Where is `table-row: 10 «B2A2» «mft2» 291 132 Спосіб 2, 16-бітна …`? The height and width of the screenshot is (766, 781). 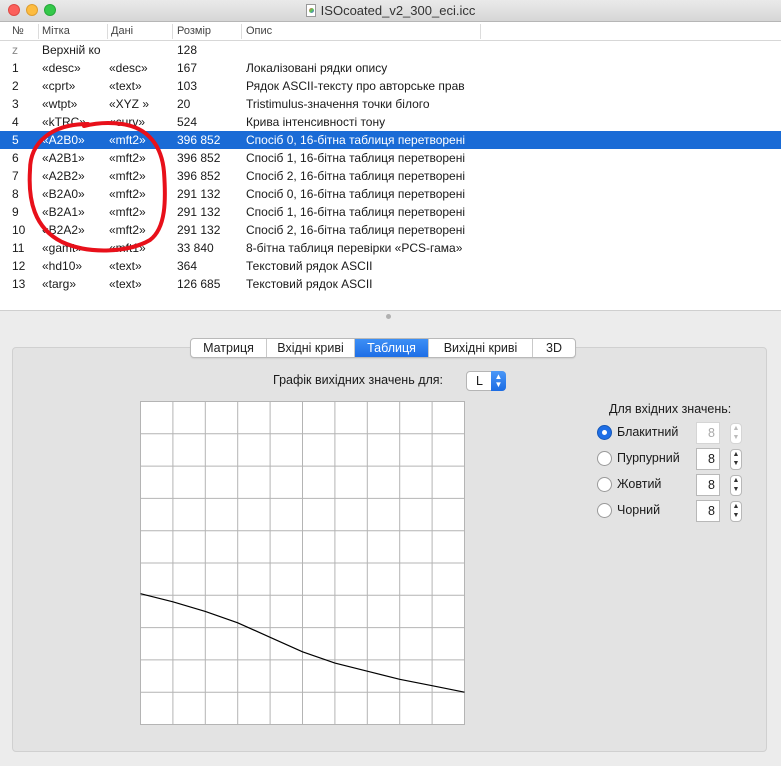
table-row: 10 «B2A2» «mft2» 291 132 Спосіб 2, 16-бітна … is located at coordinates (390, 230).